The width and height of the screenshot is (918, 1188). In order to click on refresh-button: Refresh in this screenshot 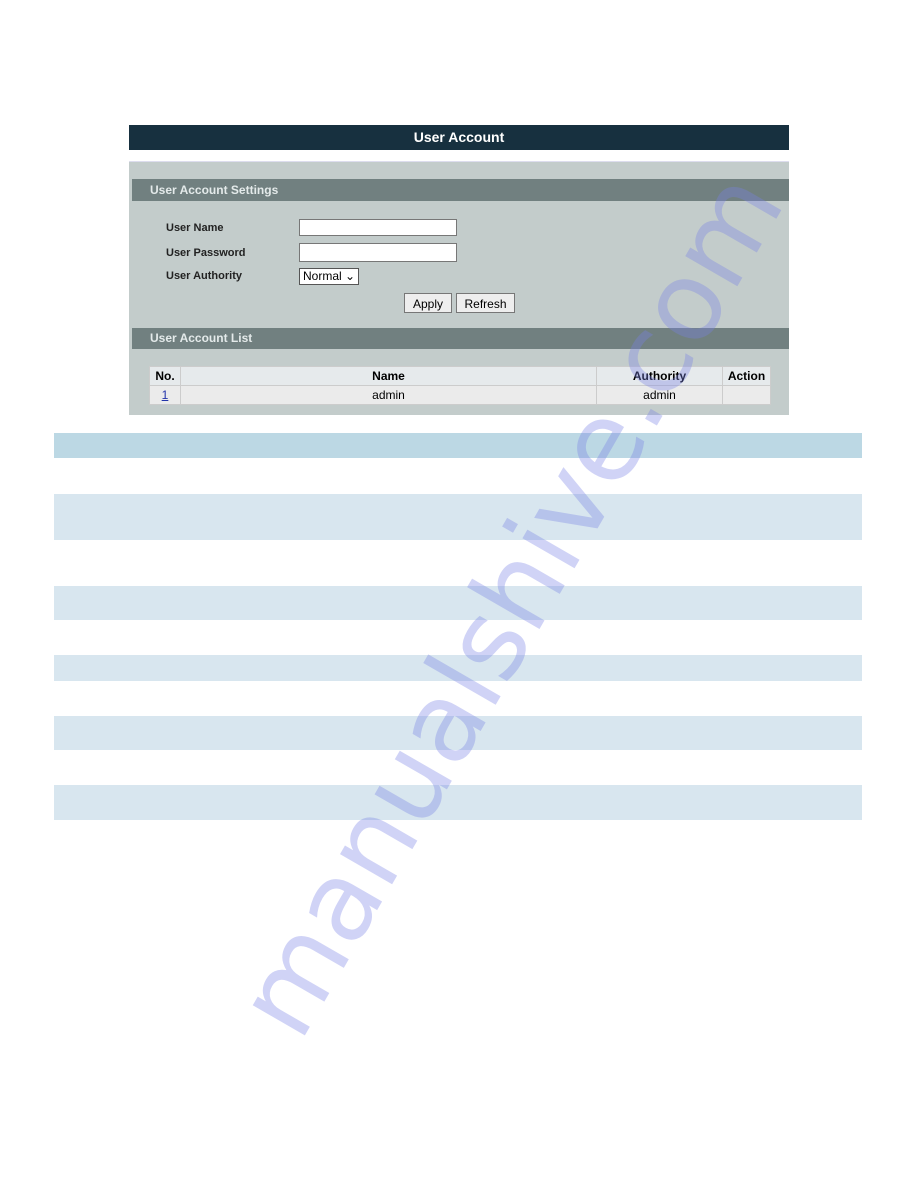, I will do `click(485, 303)`.